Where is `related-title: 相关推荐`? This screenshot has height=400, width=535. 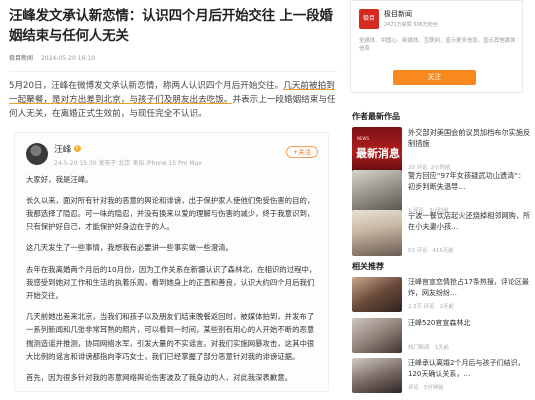 related-title: 相关推荐 is located at coordinates (368, 266).